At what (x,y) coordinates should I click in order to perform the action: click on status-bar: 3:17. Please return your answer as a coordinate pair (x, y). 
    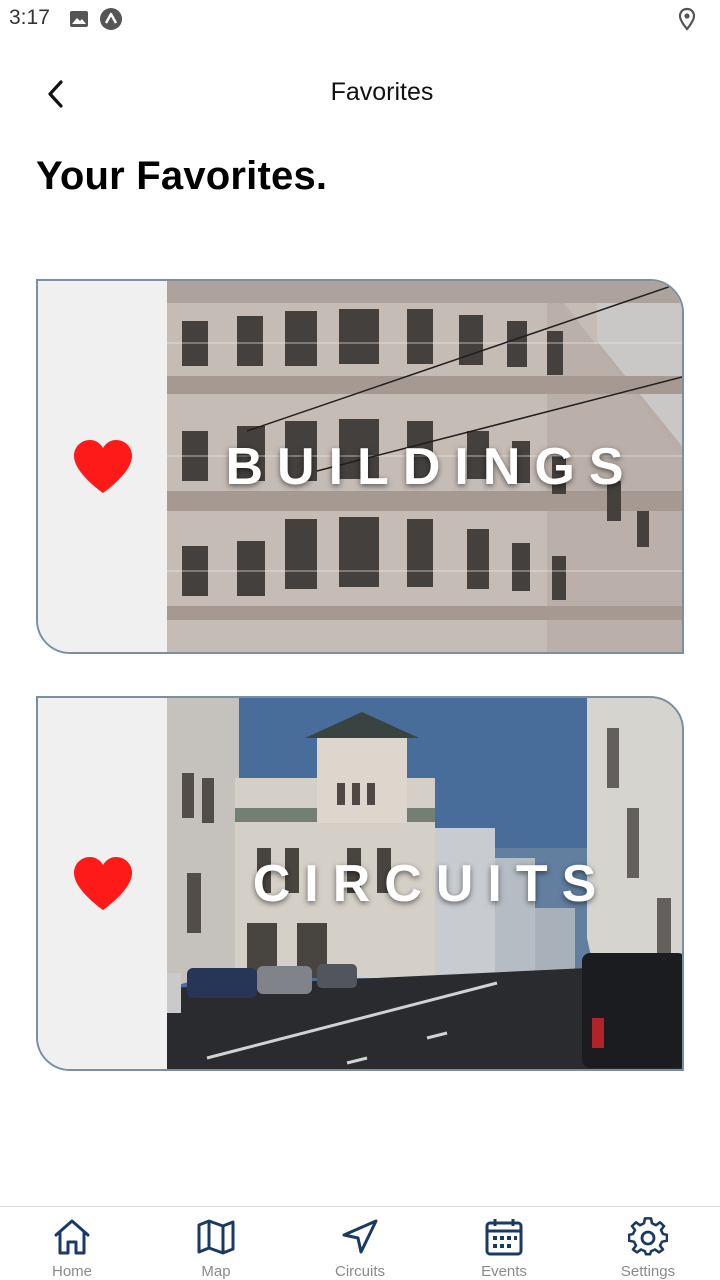
    Looking at the image, I should click on (360, 19).